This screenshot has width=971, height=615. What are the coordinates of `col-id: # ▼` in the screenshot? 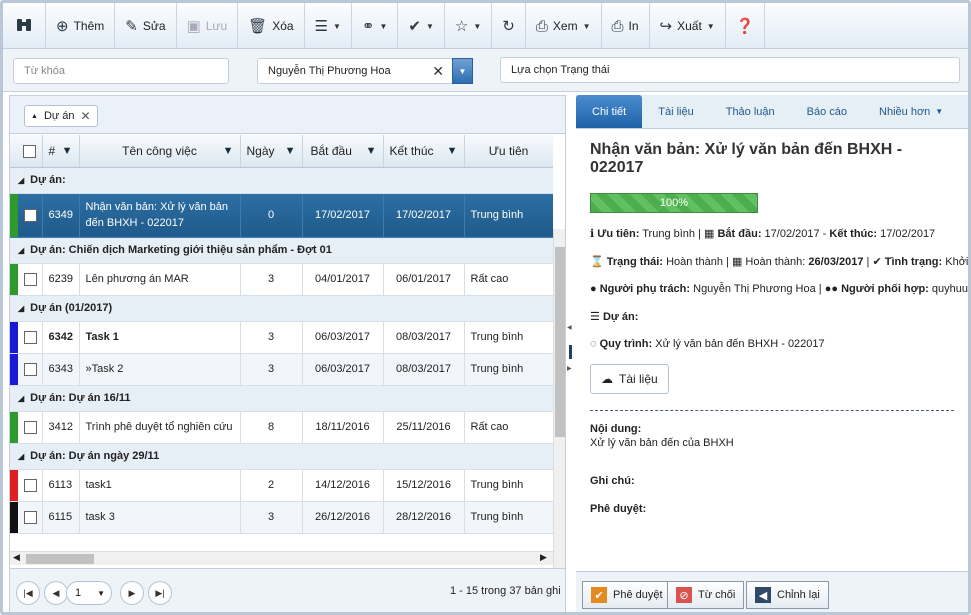 It's located at (61, 151).